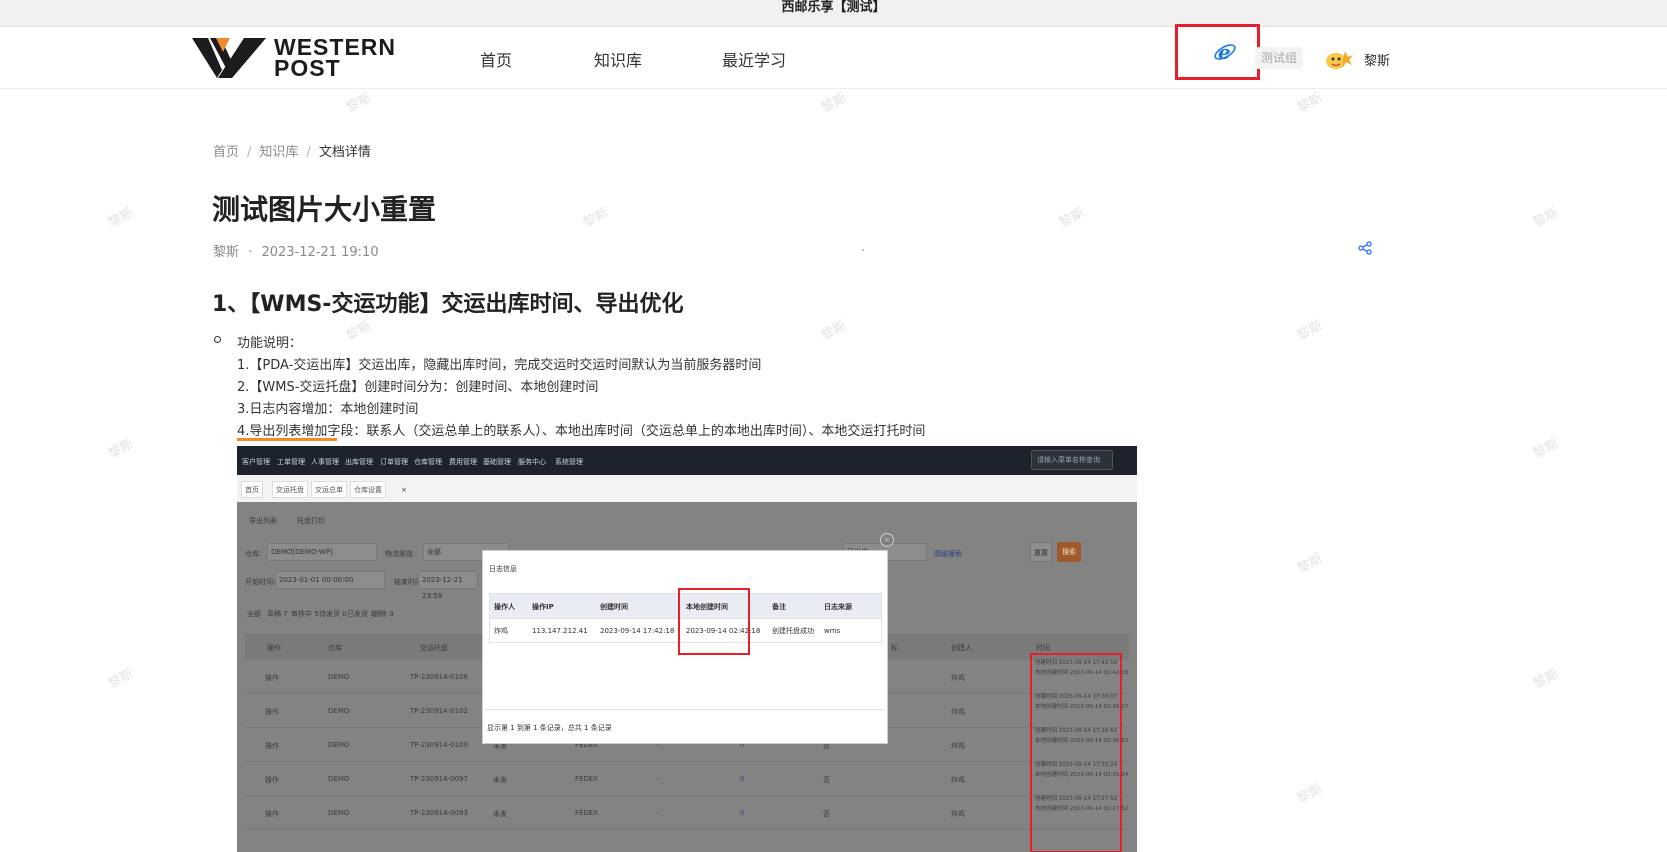  Describe the element at coordinates (226, 252) in the screenshot. I see `doc-author: 黎斯` at that location.